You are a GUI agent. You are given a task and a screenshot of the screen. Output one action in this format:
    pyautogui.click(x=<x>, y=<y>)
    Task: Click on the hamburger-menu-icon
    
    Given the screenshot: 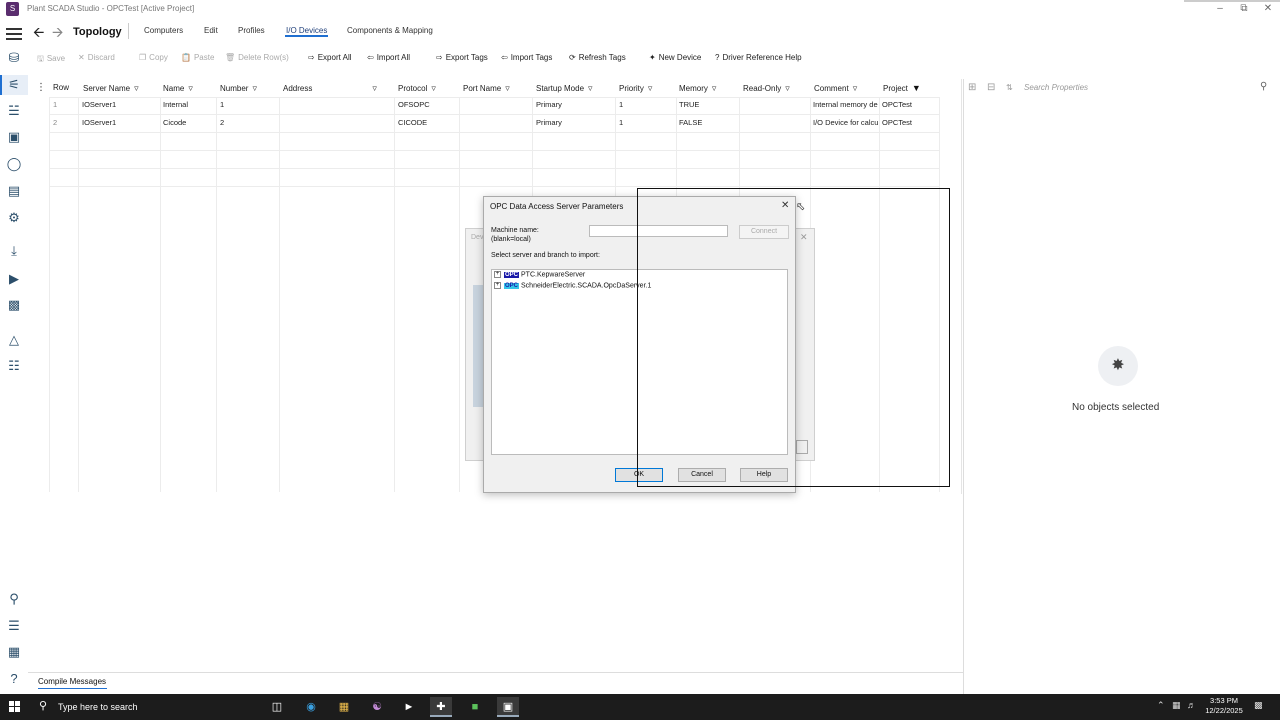 What is the action you would take?
    pyautogui.click(x=14, y=35)
    